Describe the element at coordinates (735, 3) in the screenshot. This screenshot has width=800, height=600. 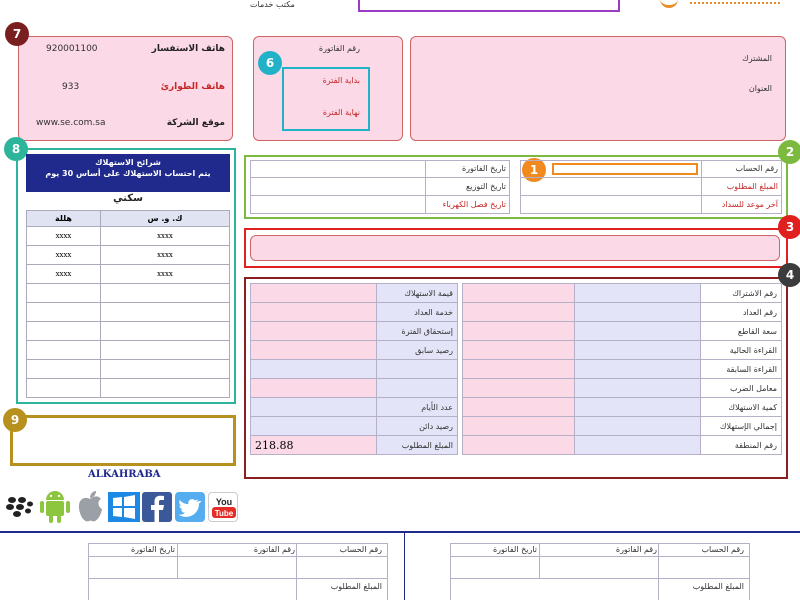
I see `logo-text-fragment` at that location.